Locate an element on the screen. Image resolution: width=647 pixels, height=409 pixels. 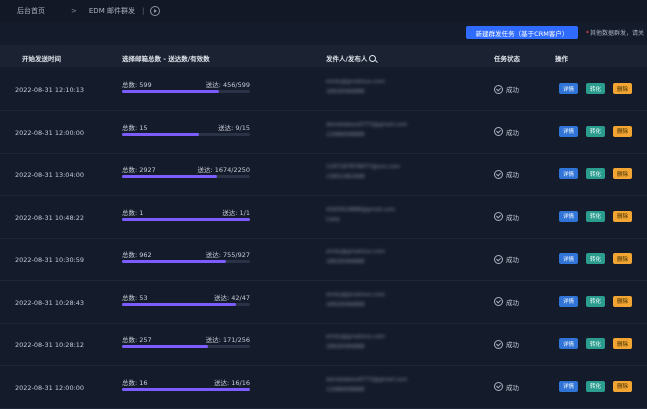
sender-info: 1187187876877@xxx.com 13651461698 is located at coordinates (376, 172).